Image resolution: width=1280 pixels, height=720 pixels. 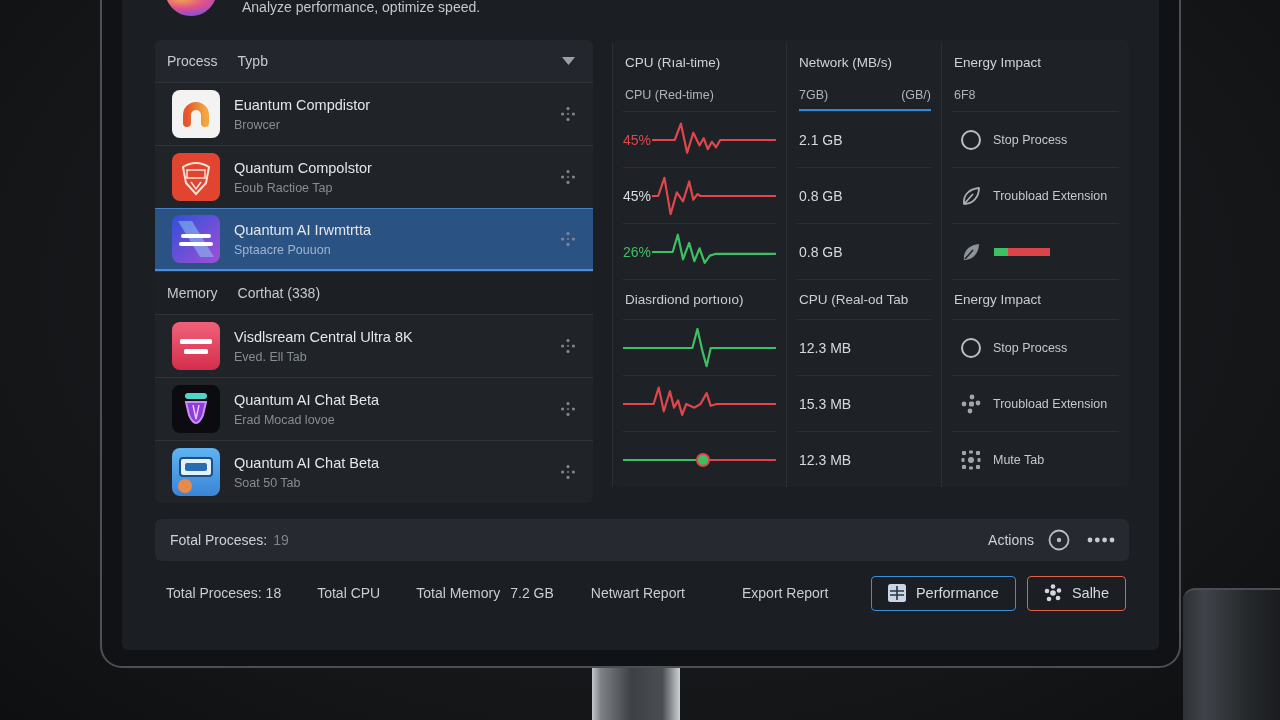 What do you see at coordinates (374, 471) in the screenshot?
I see `process-row: Quantum AI Chat Beta Soat 50 Tab` at bounding box center [374, 471].